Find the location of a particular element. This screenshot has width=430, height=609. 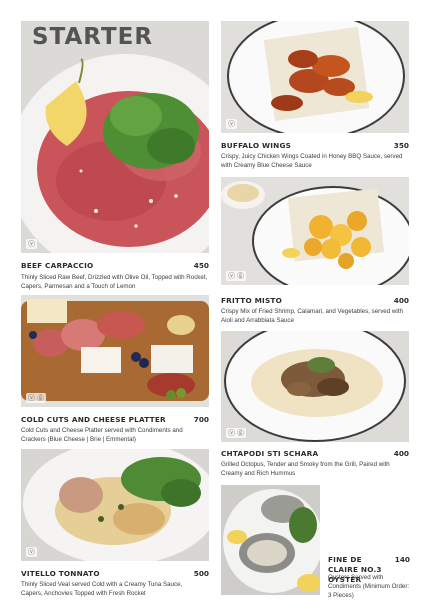

fritto-misto-name: FRITTO MISTO is located at coordinates (251, 300).